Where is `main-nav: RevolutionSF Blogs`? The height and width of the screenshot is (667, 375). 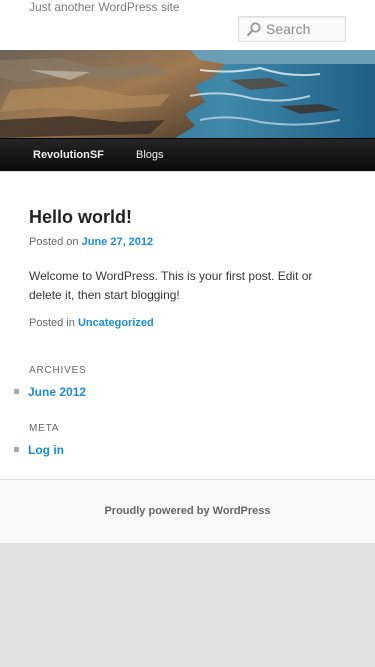
main-nav: RevolutionSF Blogs is located at coordinates (187, 154).